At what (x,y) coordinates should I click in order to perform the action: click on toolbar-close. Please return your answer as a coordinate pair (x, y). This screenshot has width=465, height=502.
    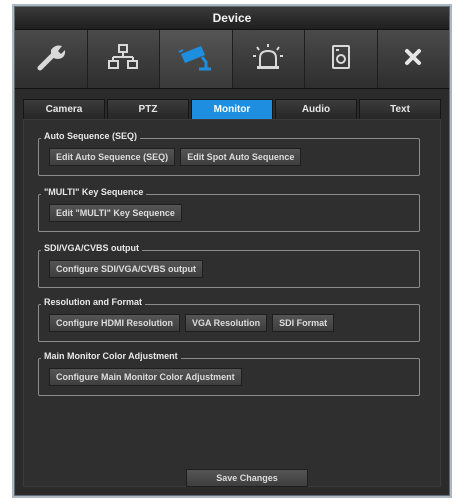
    Looking at the image, I should click on (413, 59).